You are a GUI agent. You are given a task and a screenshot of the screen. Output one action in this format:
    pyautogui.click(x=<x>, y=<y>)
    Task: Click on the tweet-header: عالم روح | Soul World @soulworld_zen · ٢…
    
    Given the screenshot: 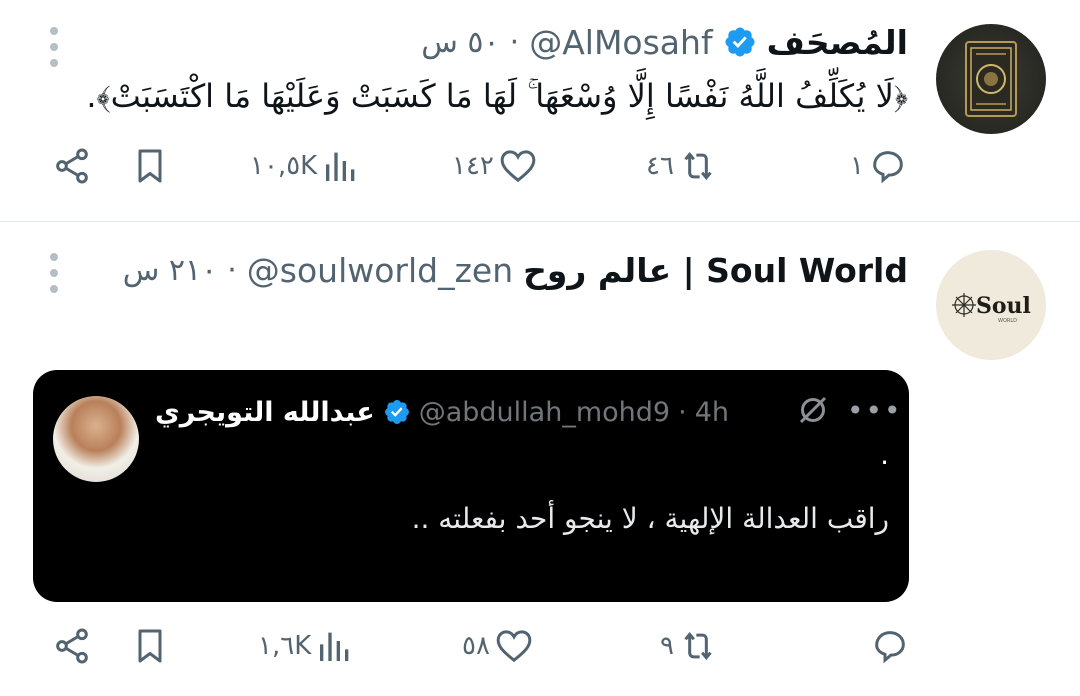 What is the action you would take?
    pyautogui.click(x=515, y=270)
    